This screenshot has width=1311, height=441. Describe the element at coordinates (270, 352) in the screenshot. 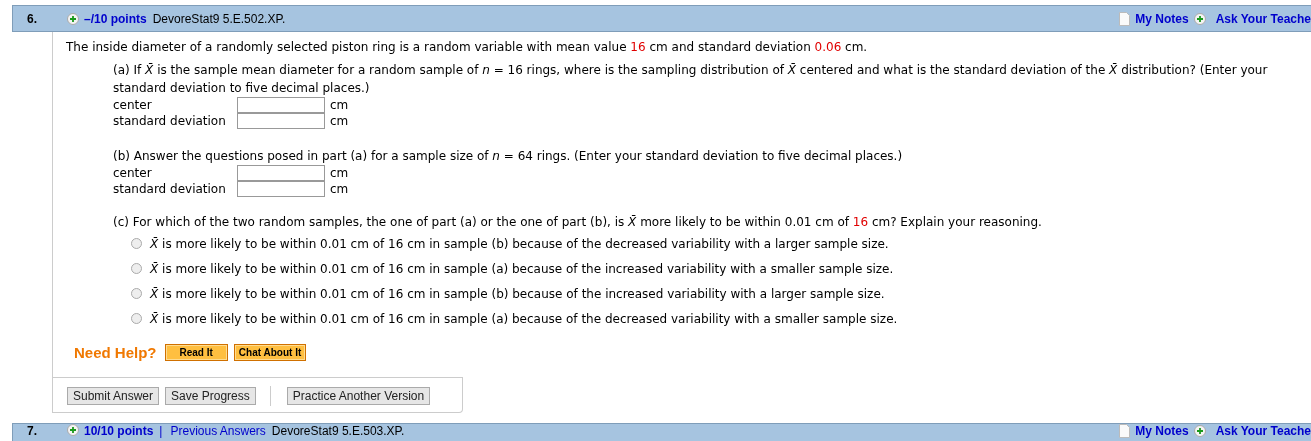

I see `help-button: Chat About It` at that location.